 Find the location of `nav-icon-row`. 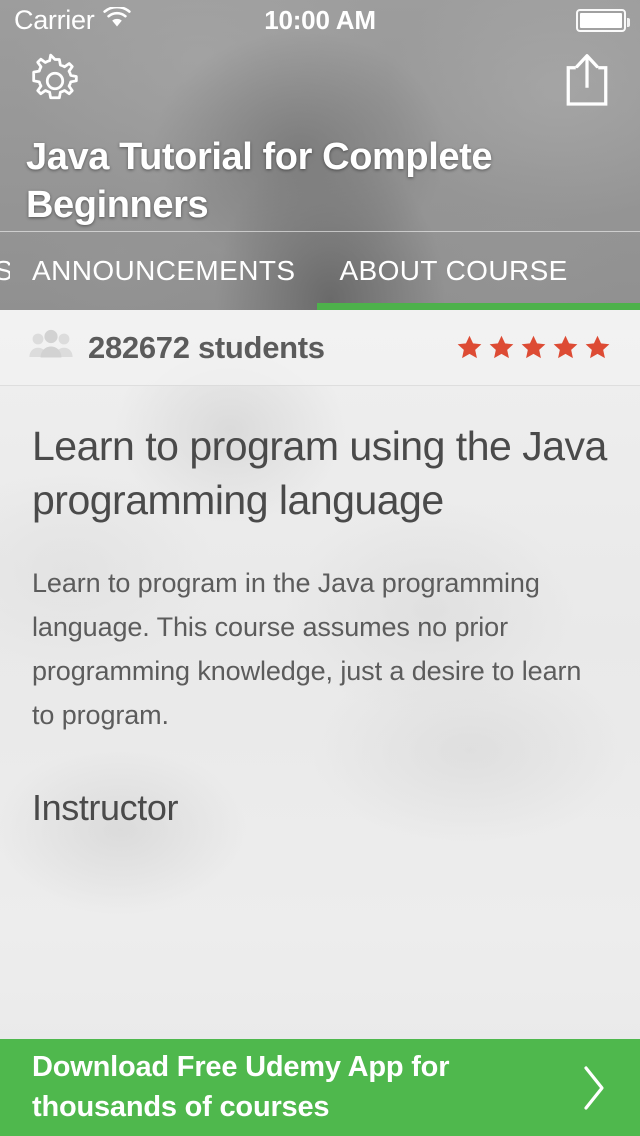

nav-icon-row is located at coordinates (320, 81).